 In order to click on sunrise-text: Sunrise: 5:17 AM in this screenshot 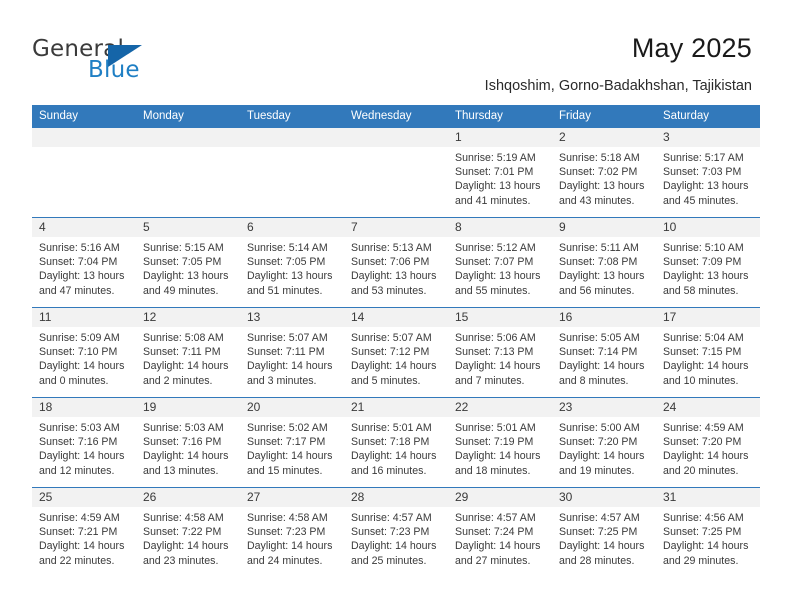, I will do `click(703, 158)`.